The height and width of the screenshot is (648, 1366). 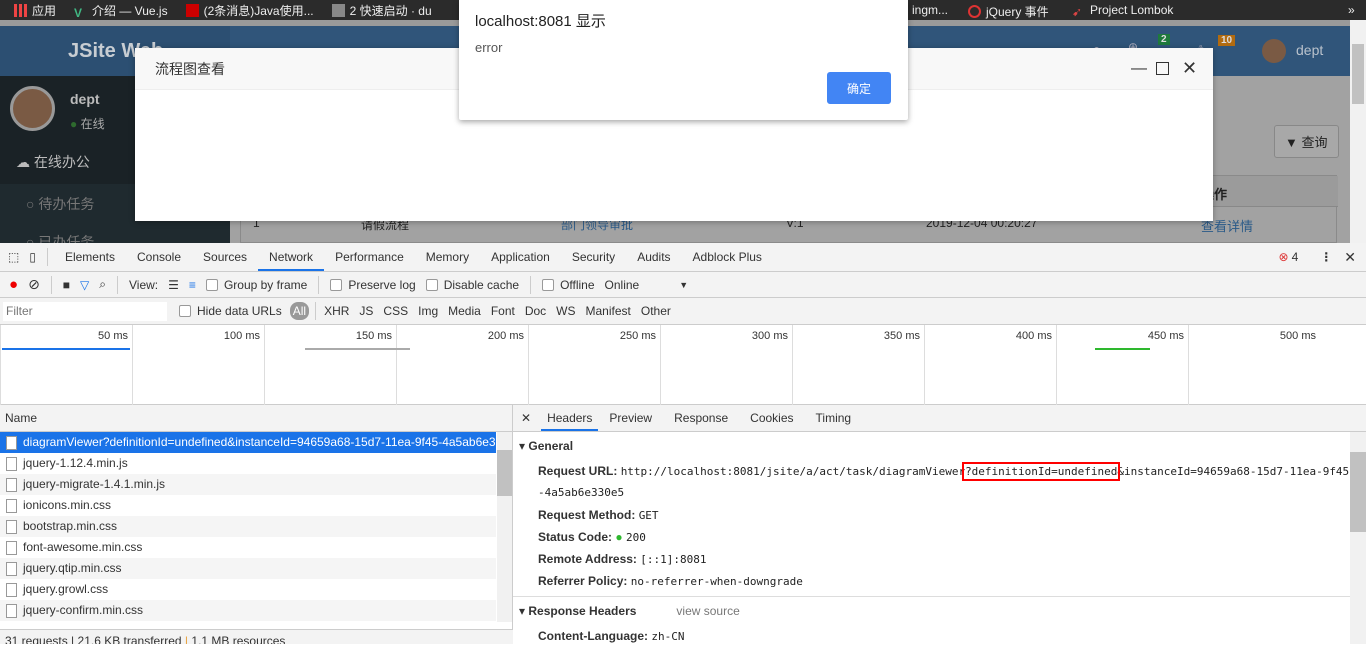 What do you see at coordinates (592, 537) in the screenshot?
I see `status-code: Status Code: ● 200` at bounding box center [592, 537].